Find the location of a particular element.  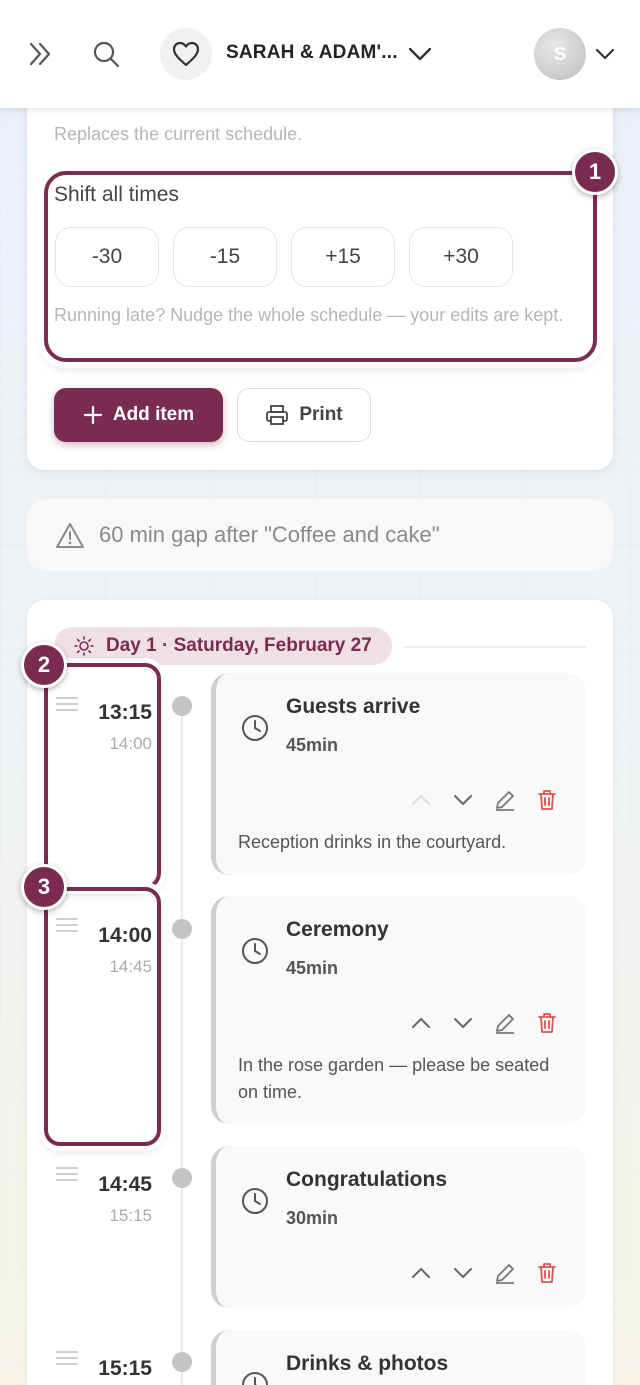

event-card: Drinks & photos is located at coordinates (398, 1357).